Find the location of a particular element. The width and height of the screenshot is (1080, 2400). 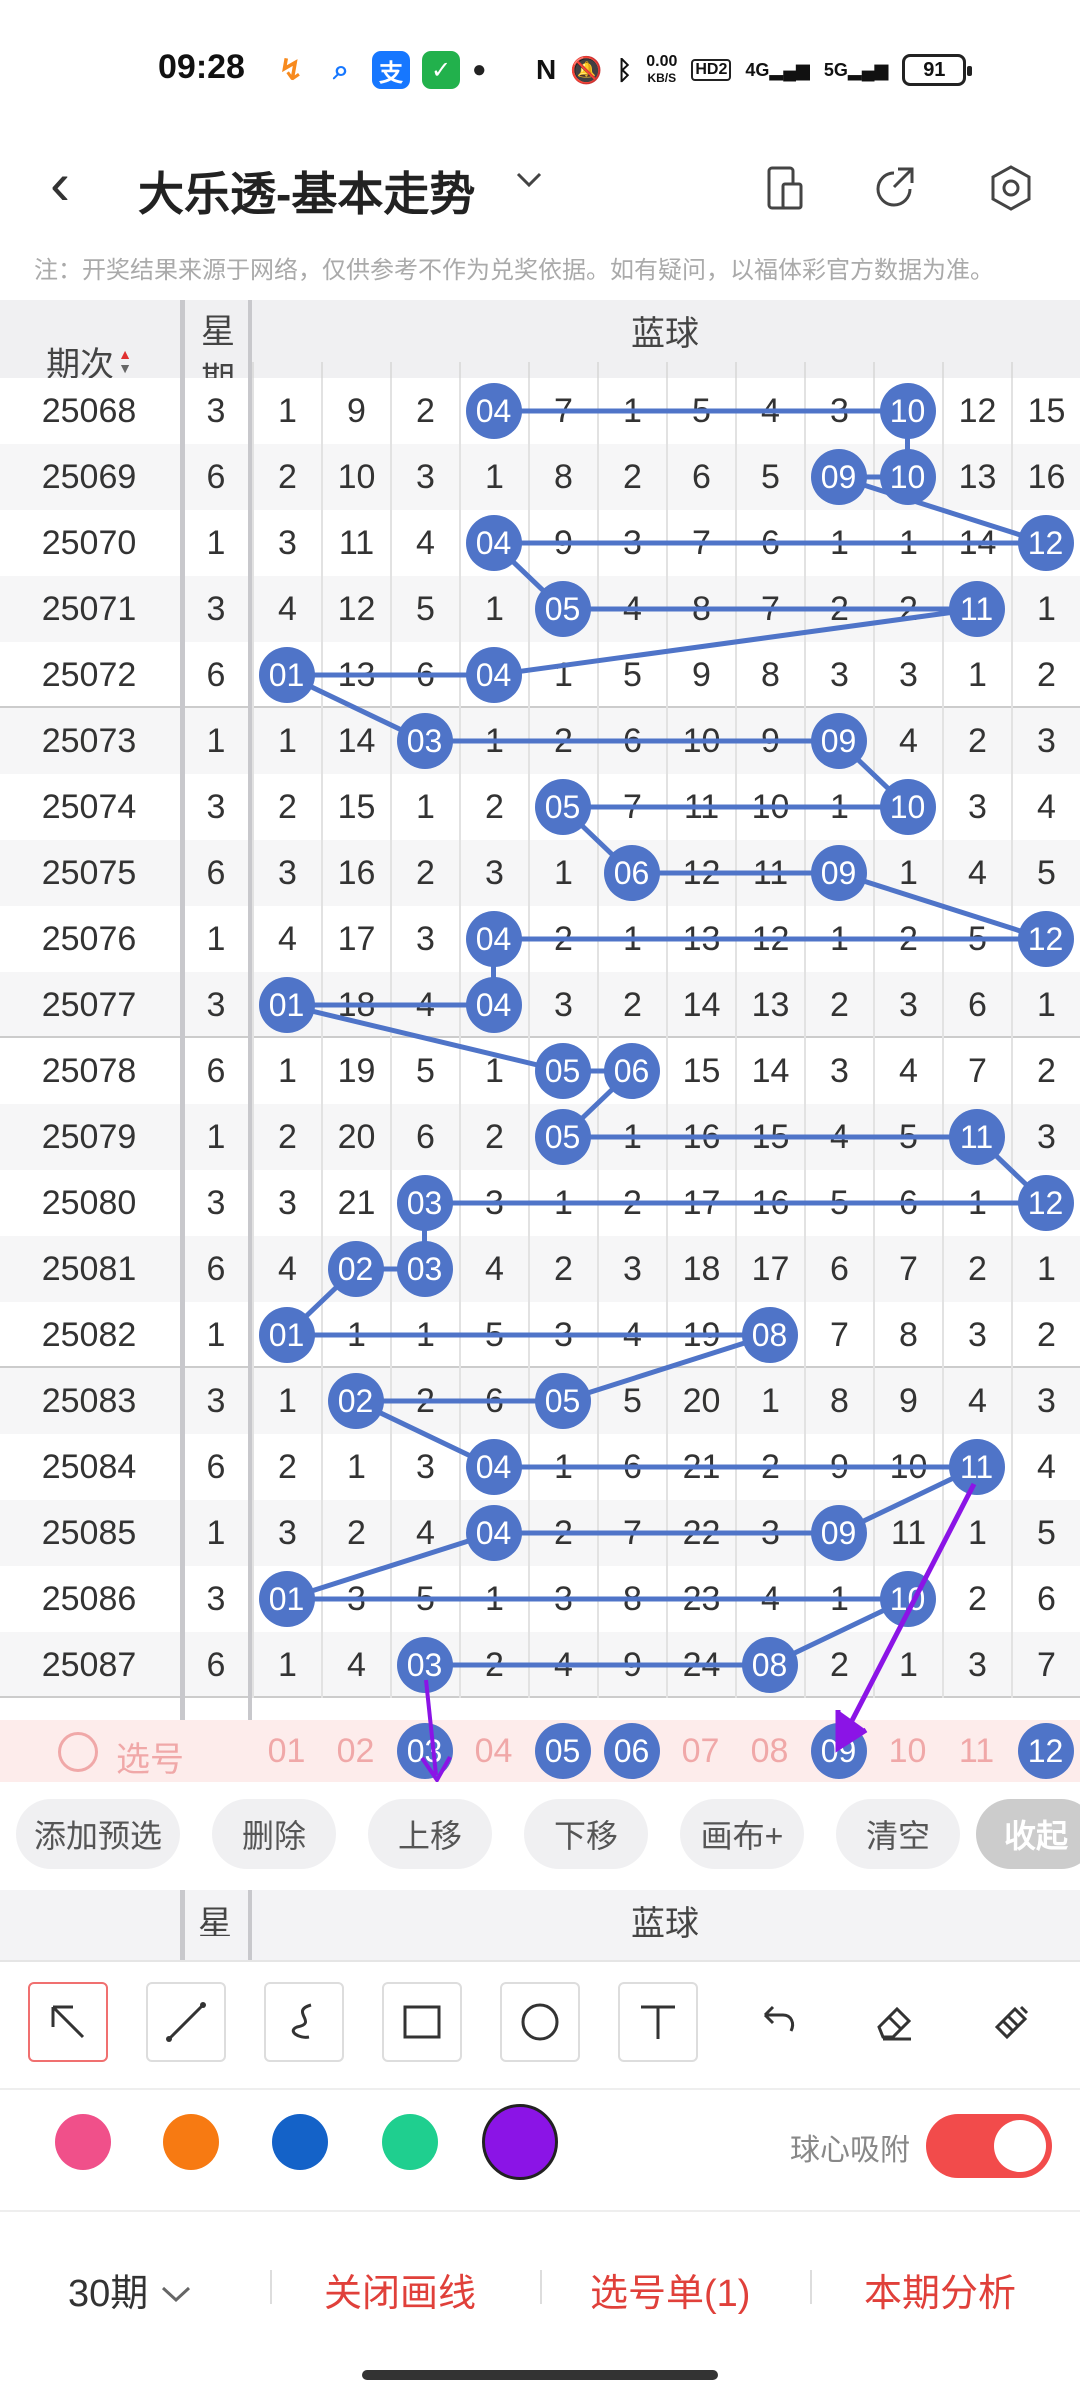

home-indicator is located at coordinates (540, 2375).